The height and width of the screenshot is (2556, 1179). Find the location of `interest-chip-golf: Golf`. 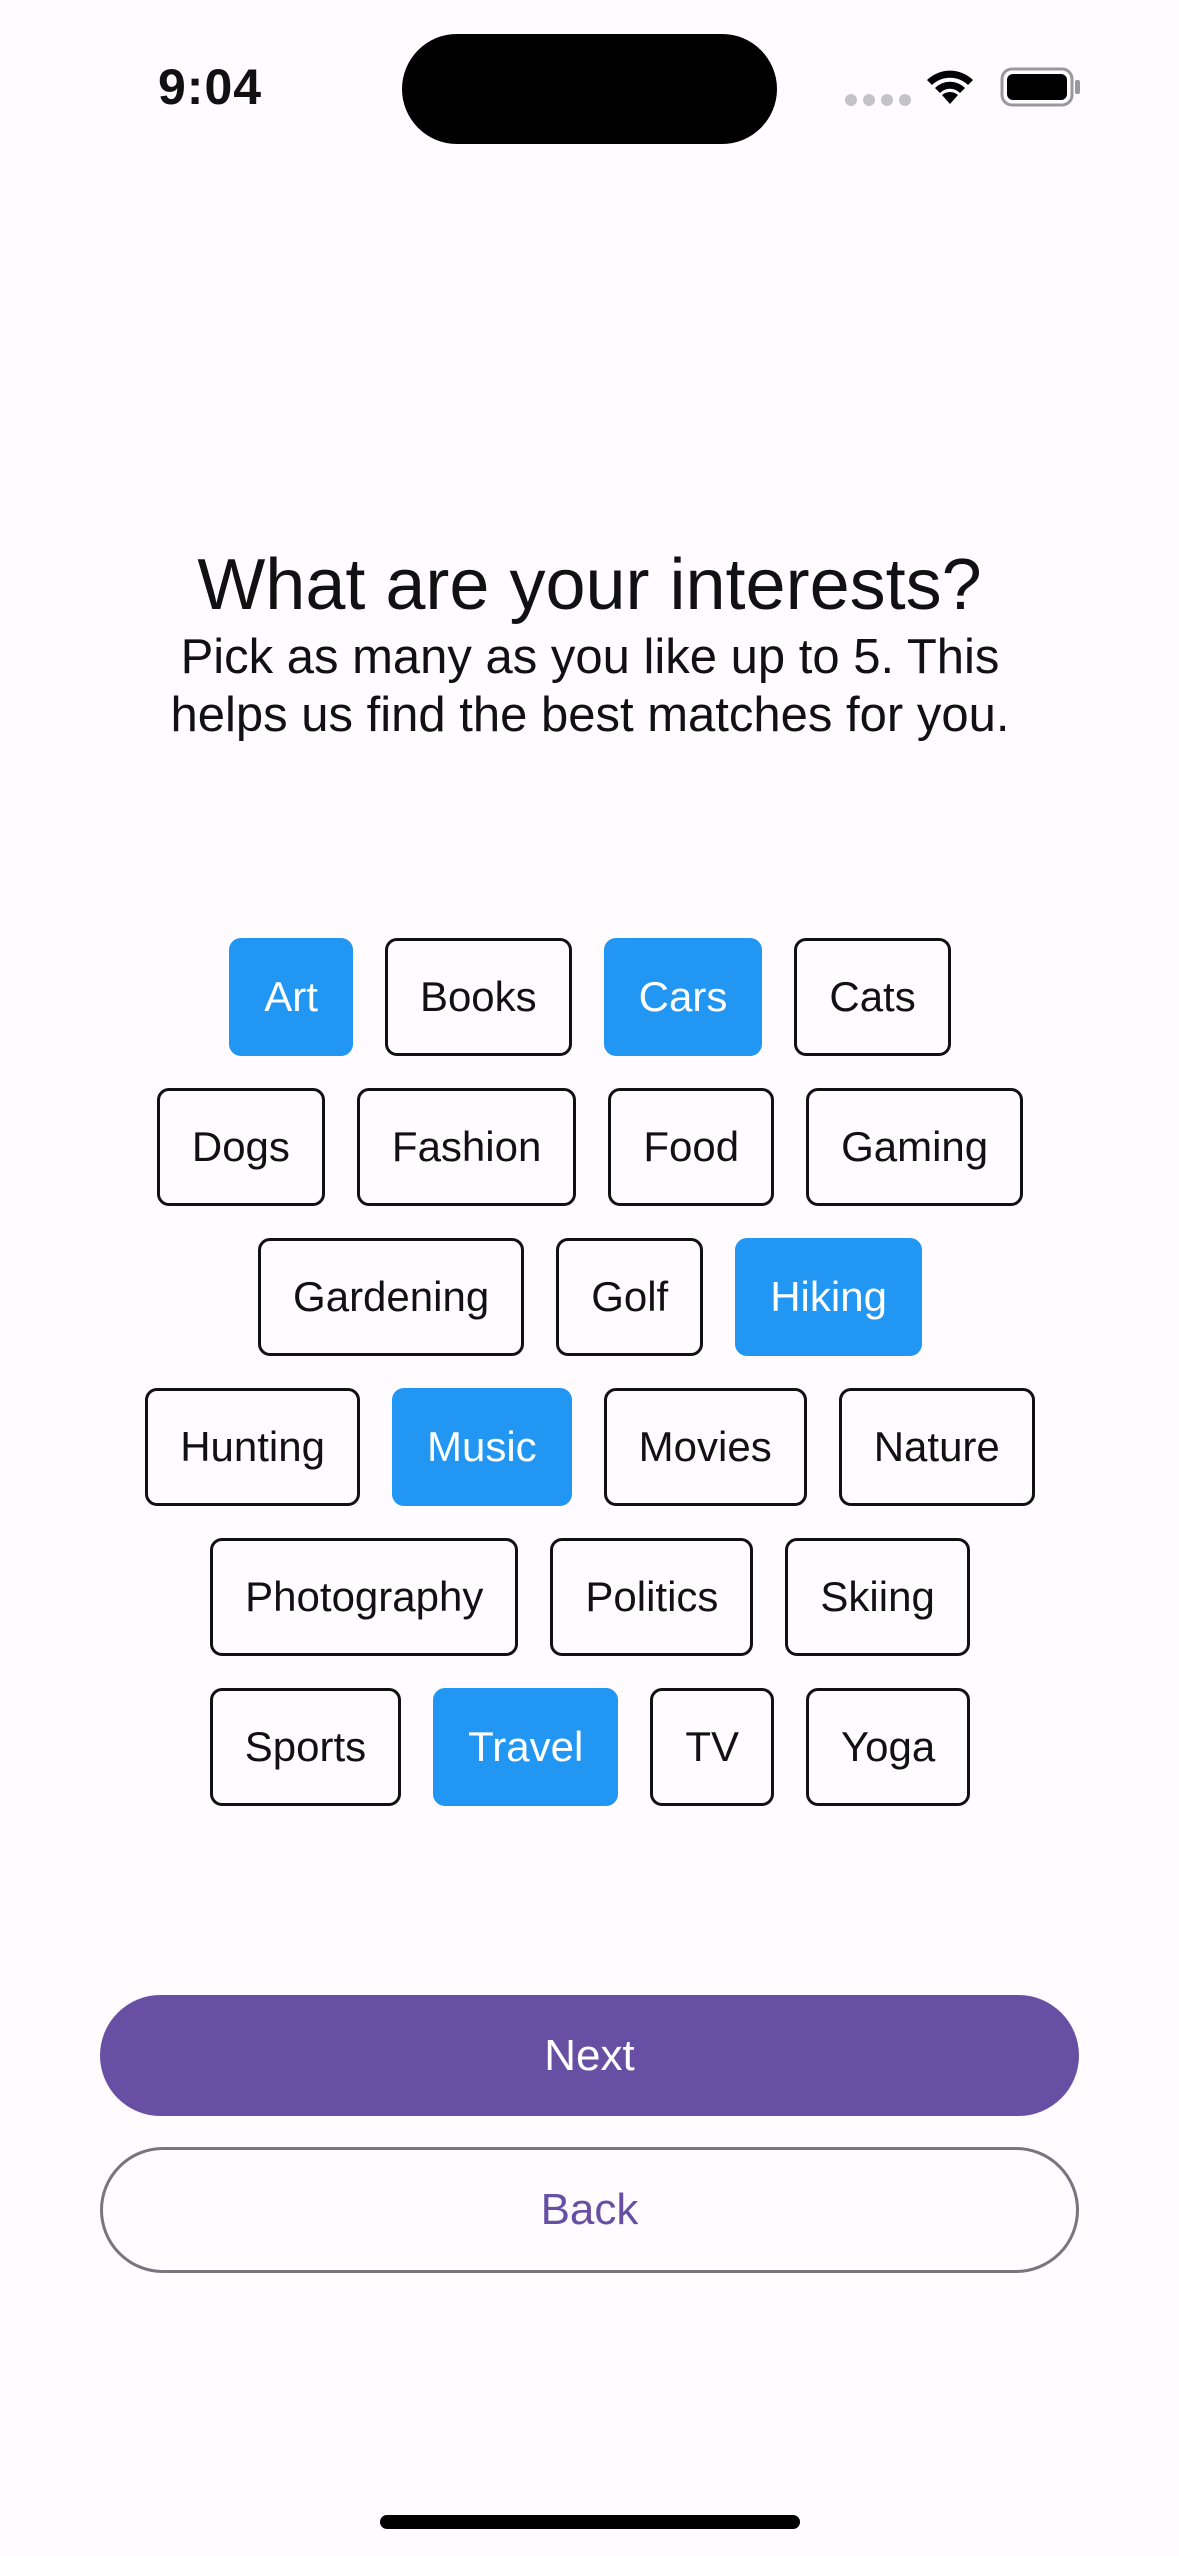

interest-chip-golf: Golf is located at coordinates (630, 1297).